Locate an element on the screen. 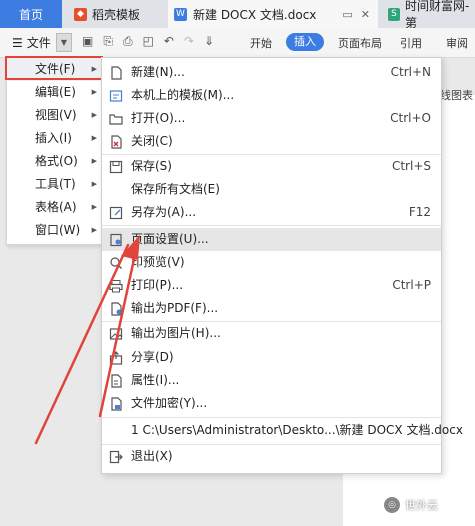 This screenshot has width=475, height=526. menu-shortcut: Ctrl+S is located at coordinates (411, 166).